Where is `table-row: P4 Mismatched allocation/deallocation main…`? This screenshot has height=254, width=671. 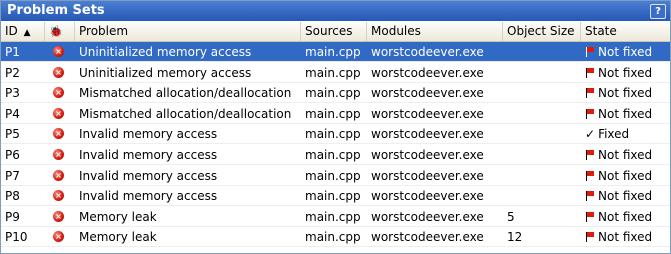
table-row: P4 Mismatched allocation/deallocation main… is located at coordinates (335, 114).